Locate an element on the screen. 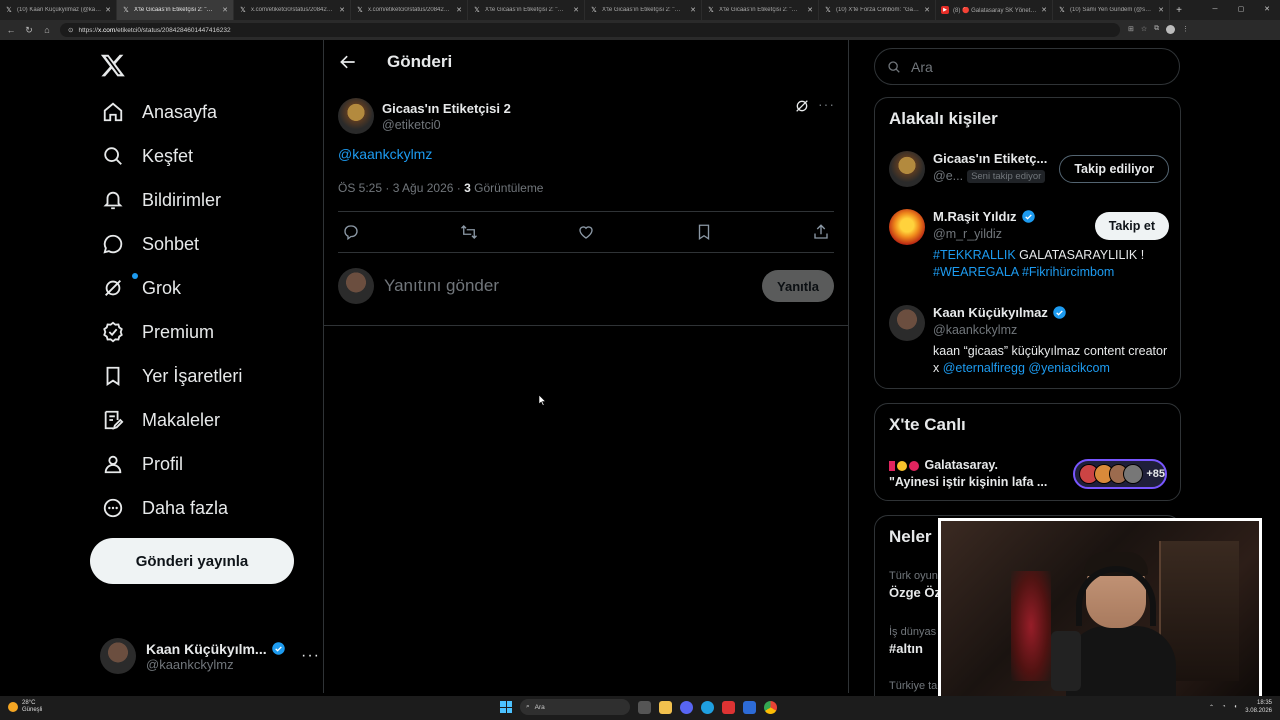  browser-tab: 𝕏 (10) X'te Forza Cimbom: "Galata... ✕ is located at coordinates (877, 10).